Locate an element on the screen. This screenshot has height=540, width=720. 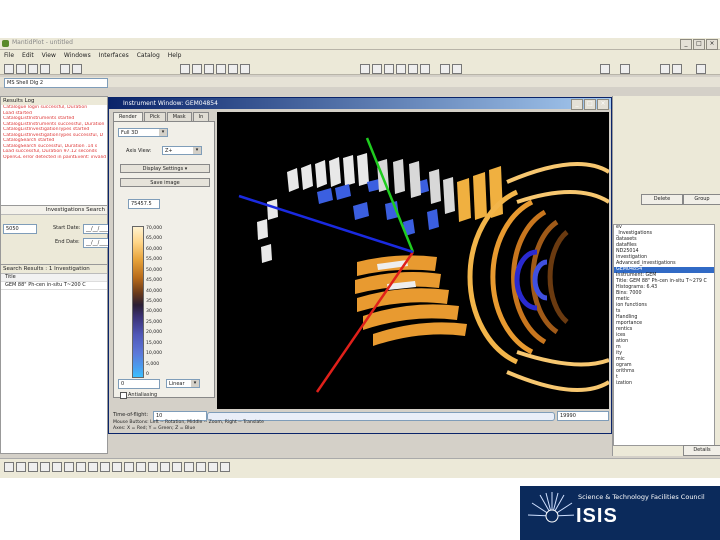
detector-arcs-outer is located at coordinates (558, 277).